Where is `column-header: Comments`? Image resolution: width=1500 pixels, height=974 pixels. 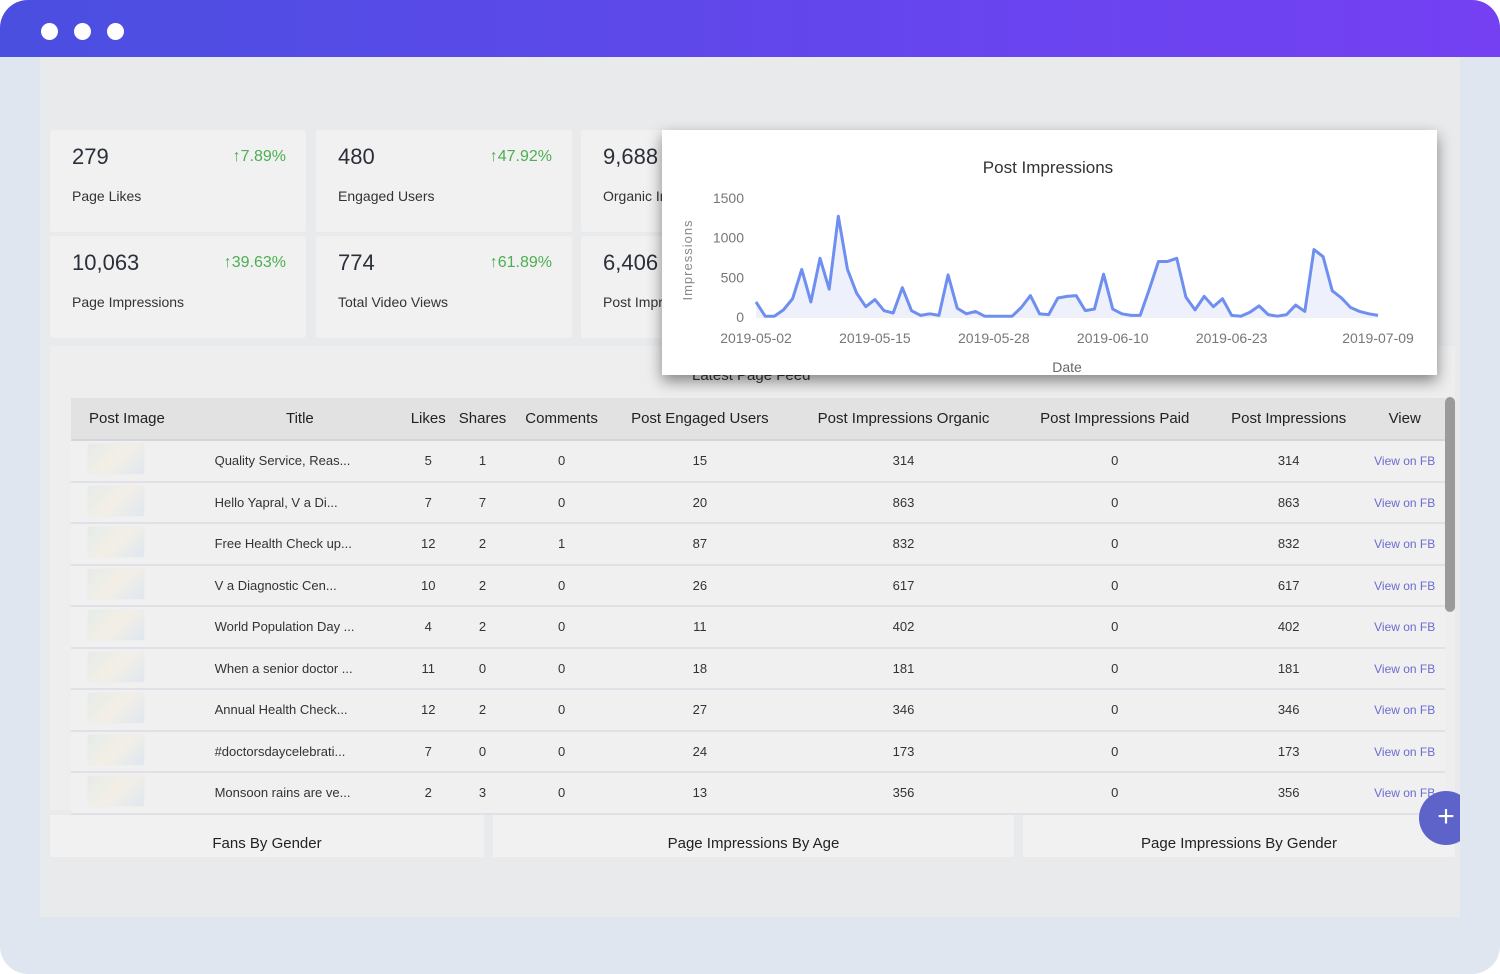
column-header: Comments is located at coordinates (561, 419).